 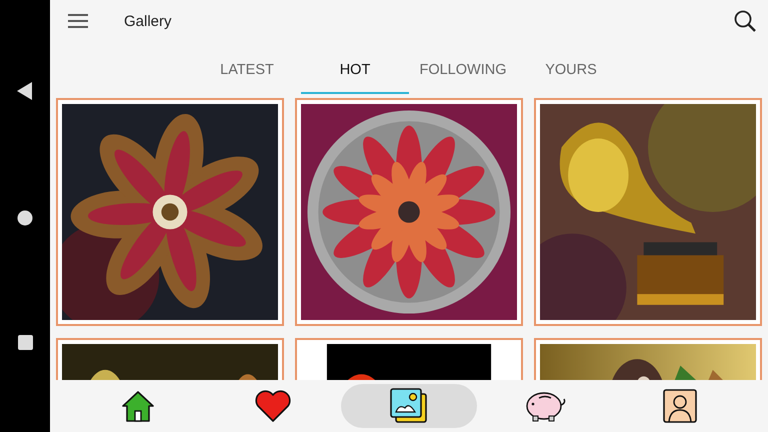 I want to click on back-icon, so click(x=25, y=91).